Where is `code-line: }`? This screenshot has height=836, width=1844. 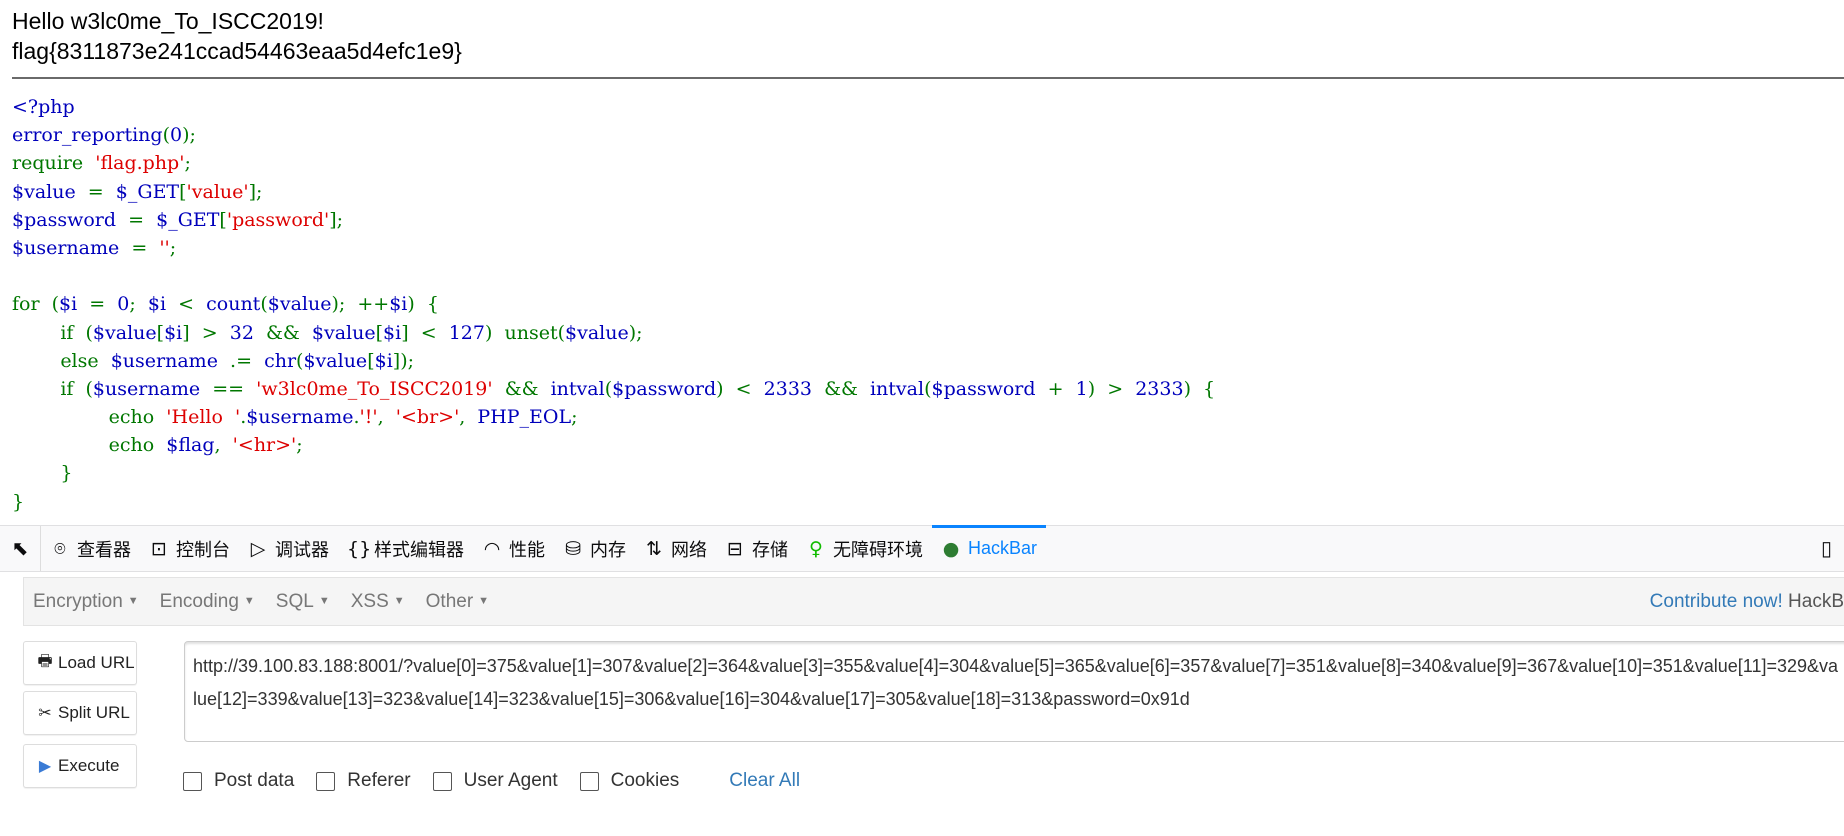 code-line: } is located at coordinates (613, 502).